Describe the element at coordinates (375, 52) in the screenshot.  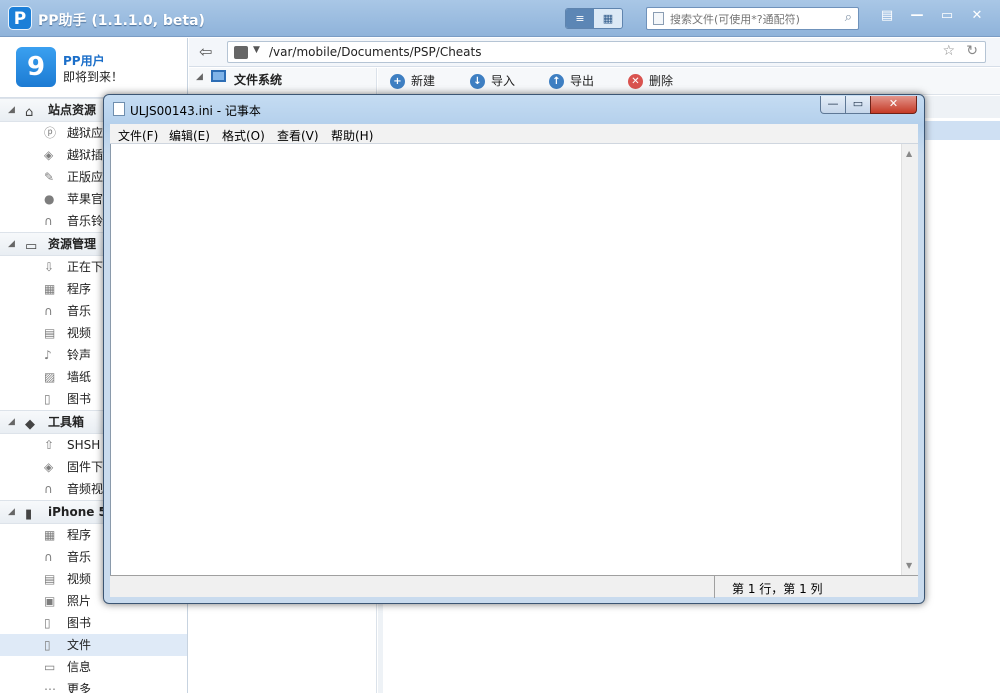
I see `address-path: /var/mobile/Documents/PSP/Cheats` at that location.